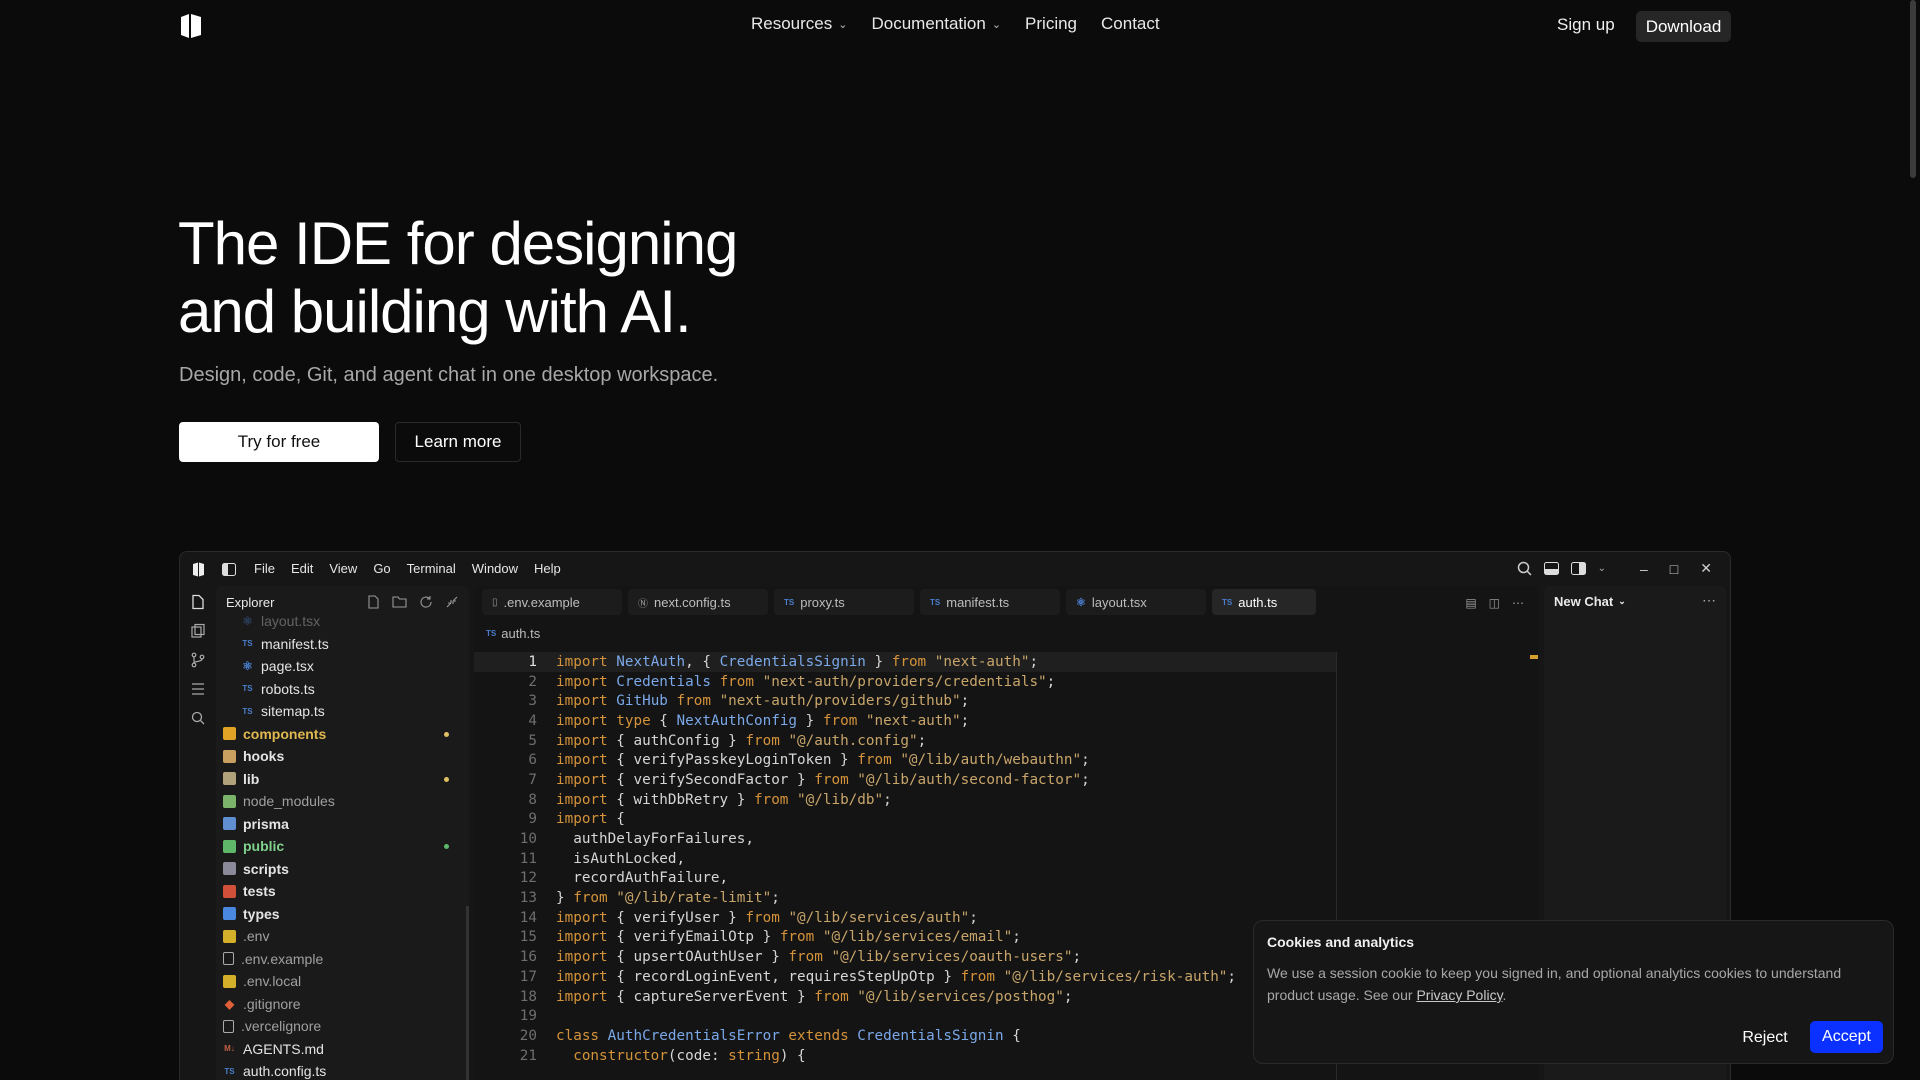  What do you see at coordinates (1130, 24) in the screenshot?
I see `nav-contact: Contact` at bounding box center [1130, 24].